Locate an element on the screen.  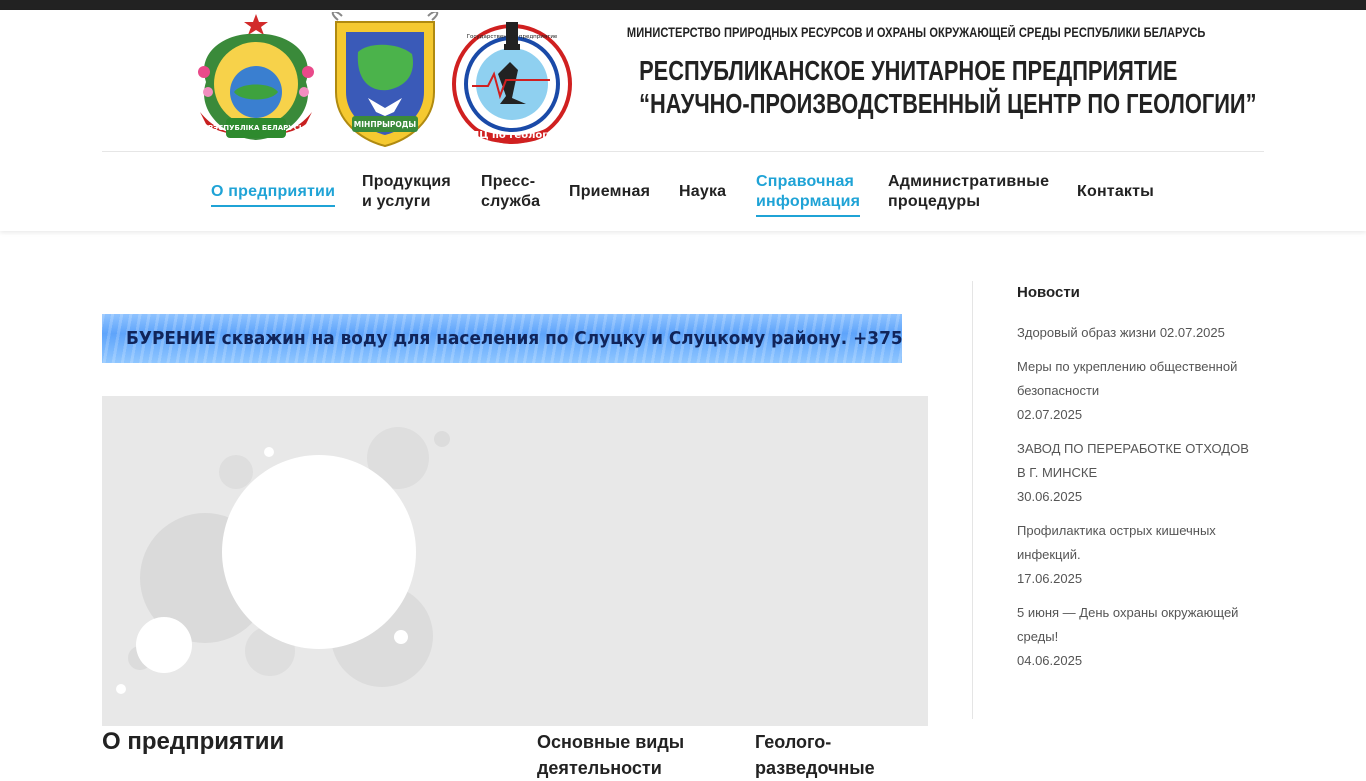
nav-item-label: Продукция is located at coordinates (406, 181).